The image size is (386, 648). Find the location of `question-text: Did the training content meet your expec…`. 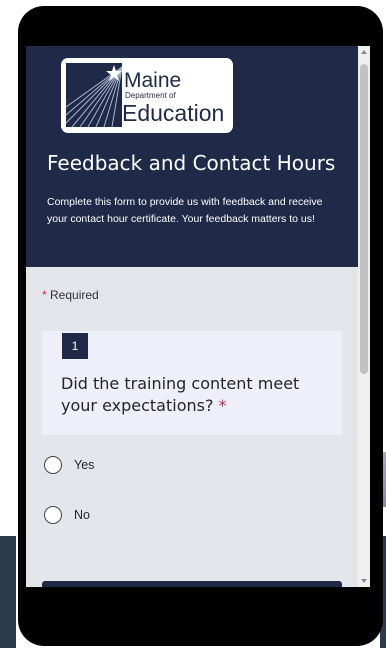

question-text: Did the training content meet your expec… is located at coordinates (191, 395).